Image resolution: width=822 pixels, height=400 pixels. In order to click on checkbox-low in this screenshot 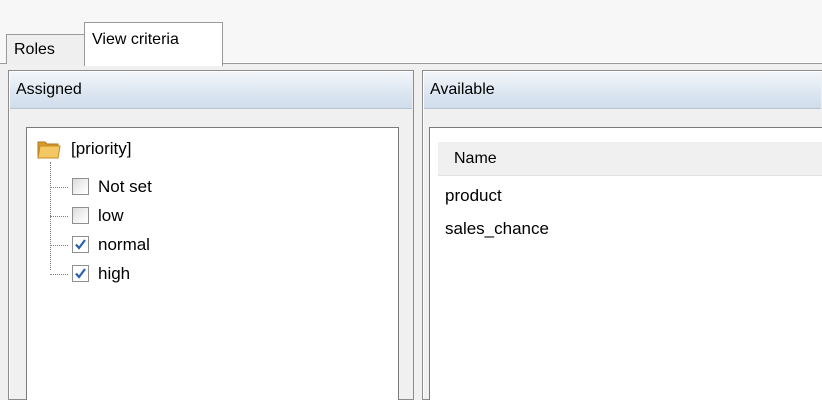, I will do `click(80, 215)`.